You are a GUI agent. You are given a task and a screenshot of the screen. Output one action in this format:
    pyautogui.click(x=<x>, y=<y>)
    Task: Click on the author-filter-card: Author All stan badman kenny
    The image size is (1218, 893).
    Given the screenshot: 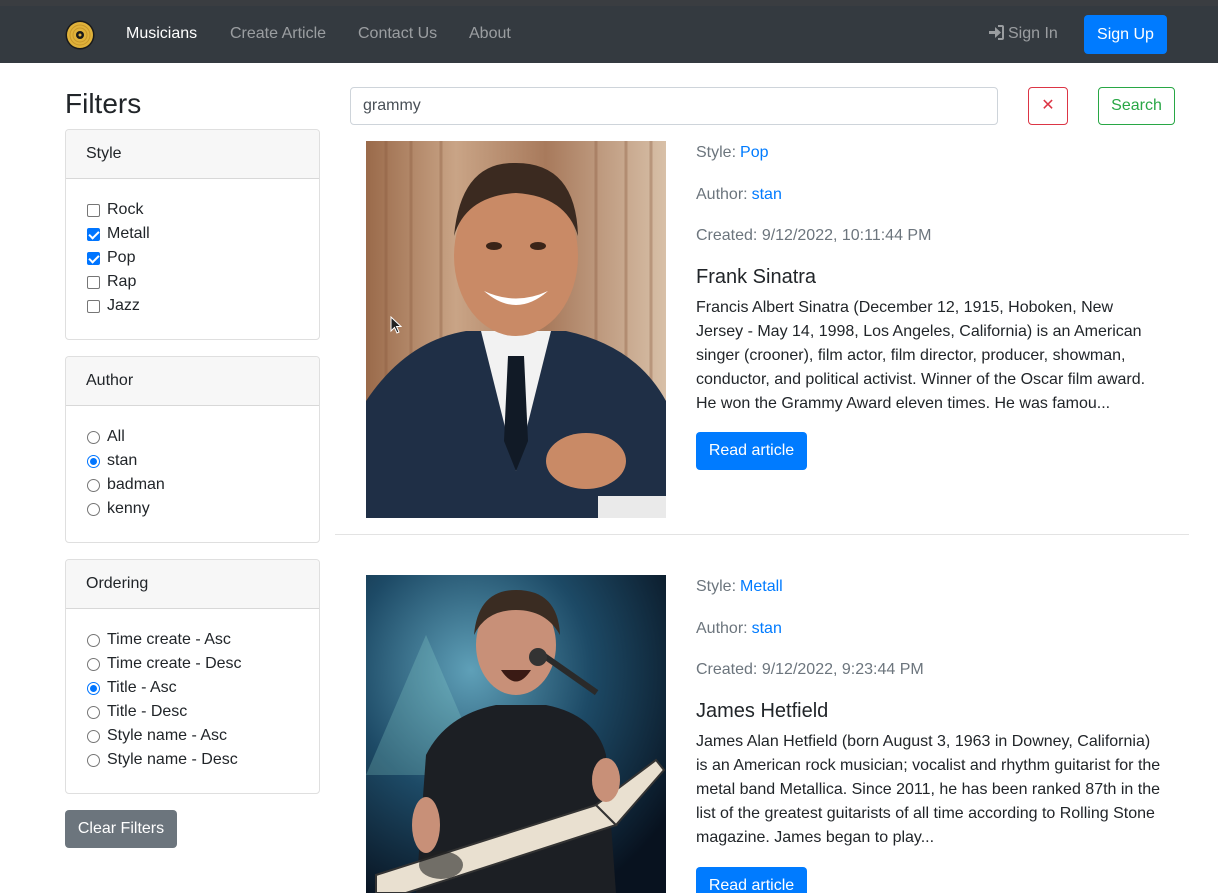 What is the action you would take?
    pyautogui.click(x=192, y=449)
    